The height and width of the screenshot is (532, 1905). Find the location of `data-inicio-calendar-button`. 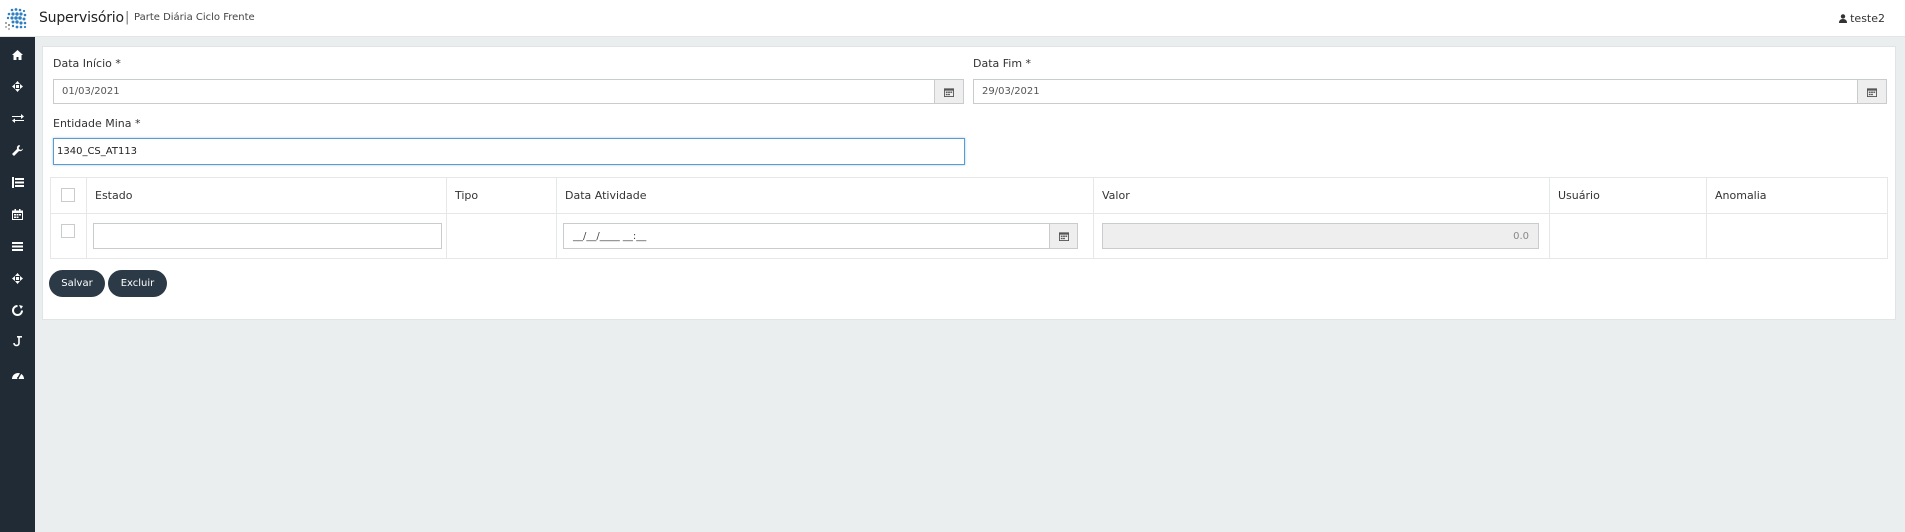

data-inicio-calendar-button is located at coordinates (949, 91).